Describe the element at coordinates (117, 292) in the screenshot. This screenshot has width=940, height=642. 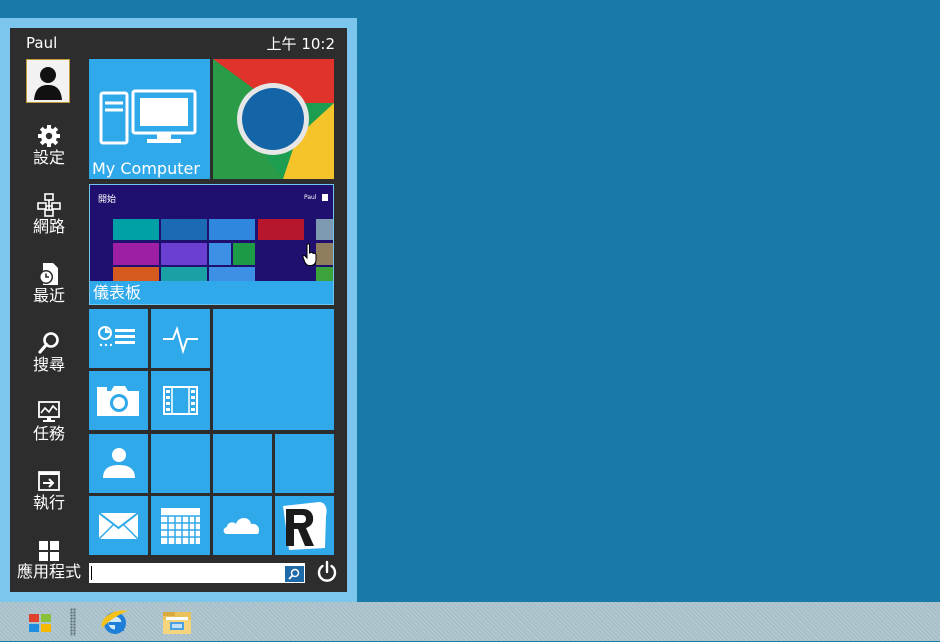
I see `tile-label: 儀表板` at that location.